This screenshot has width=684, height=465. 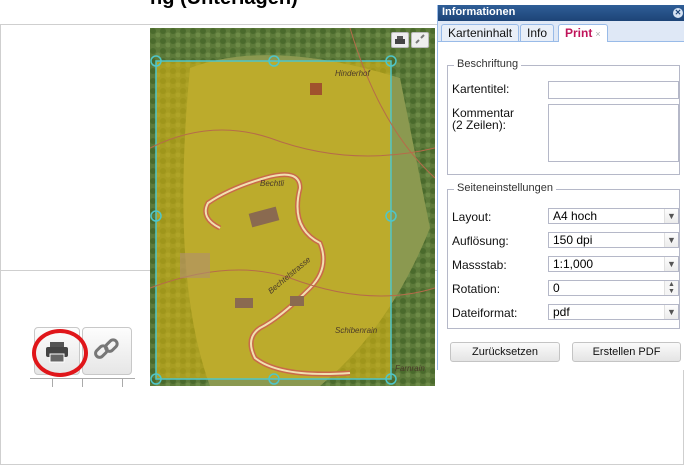 What do you see at coordinates (410, 368) in the screenshot?
I see `map-label: Farnrain` at bounding box center [410, 368].